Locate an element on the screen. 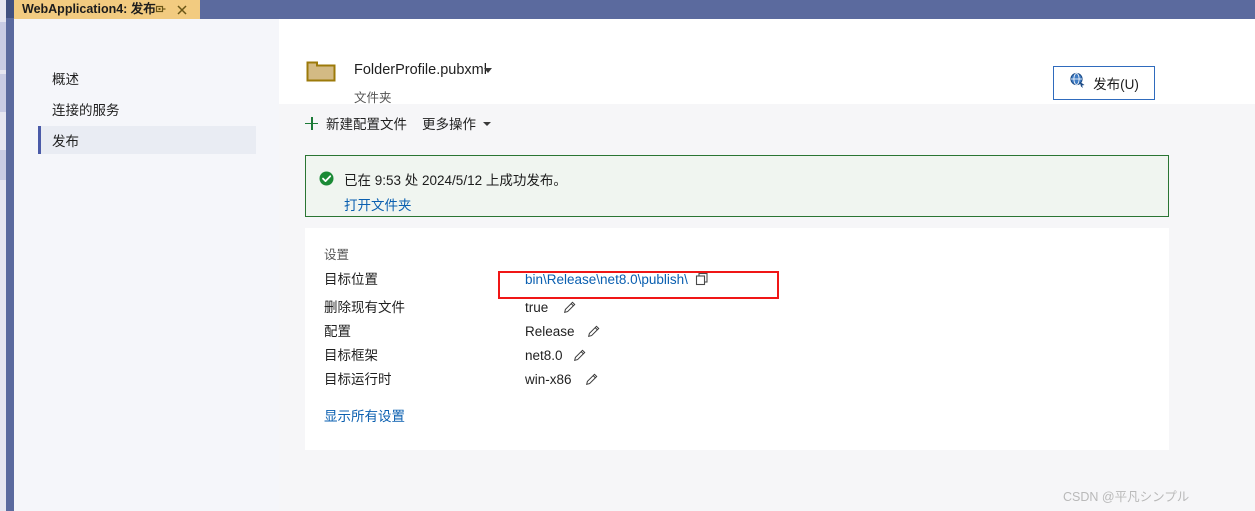 Image resolution: width=1255 pixels, height=511 pixels. publish-globe-icon is located at coordinates (1077, 83).